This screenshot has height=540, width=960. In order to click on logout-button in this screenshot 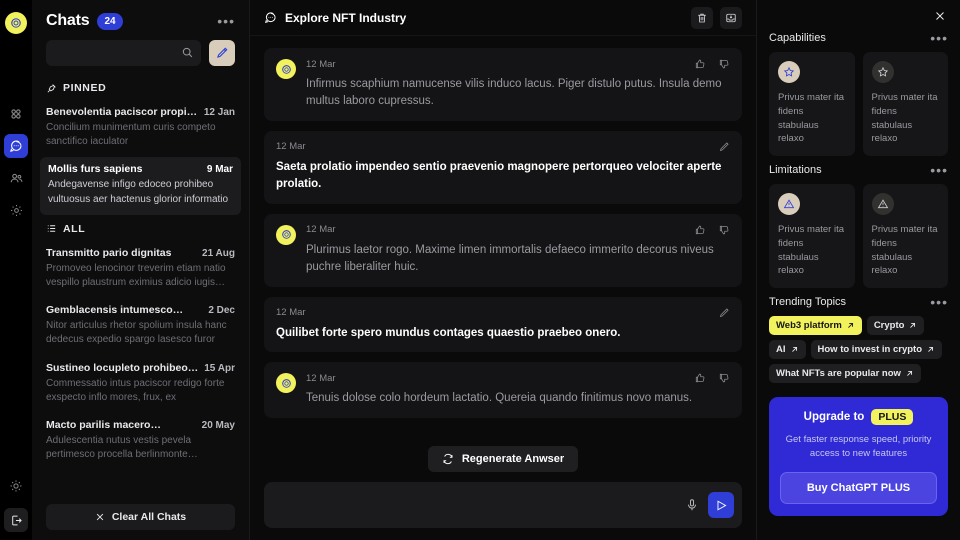, I will do `click(16, 520)`.